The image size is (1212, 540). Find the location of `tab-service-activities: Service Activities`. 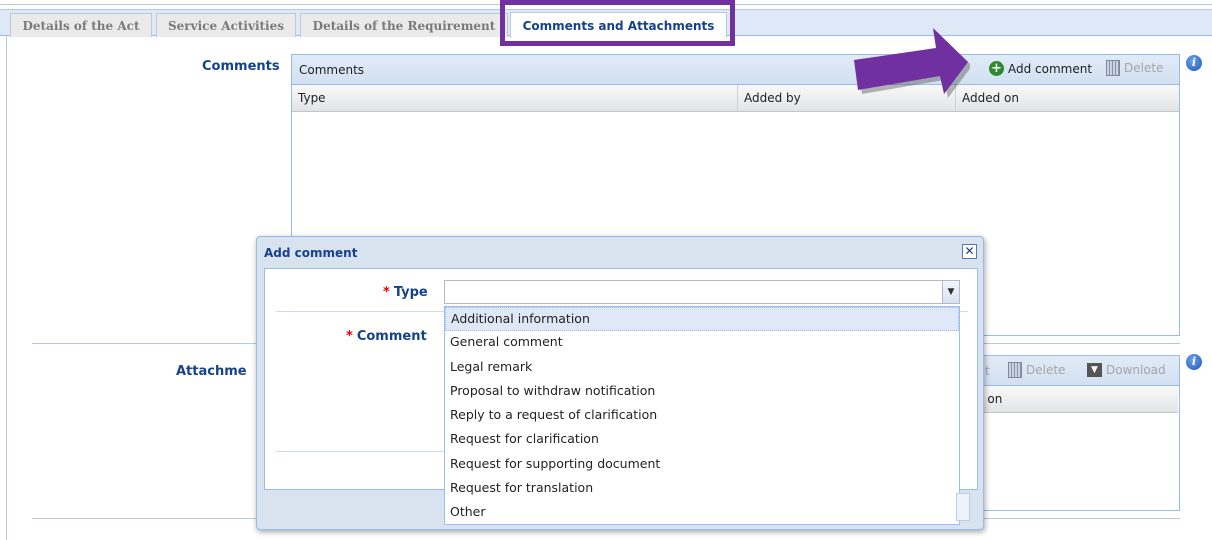

tab-service-activities: Service Activities is located at coordinates (226, 25).